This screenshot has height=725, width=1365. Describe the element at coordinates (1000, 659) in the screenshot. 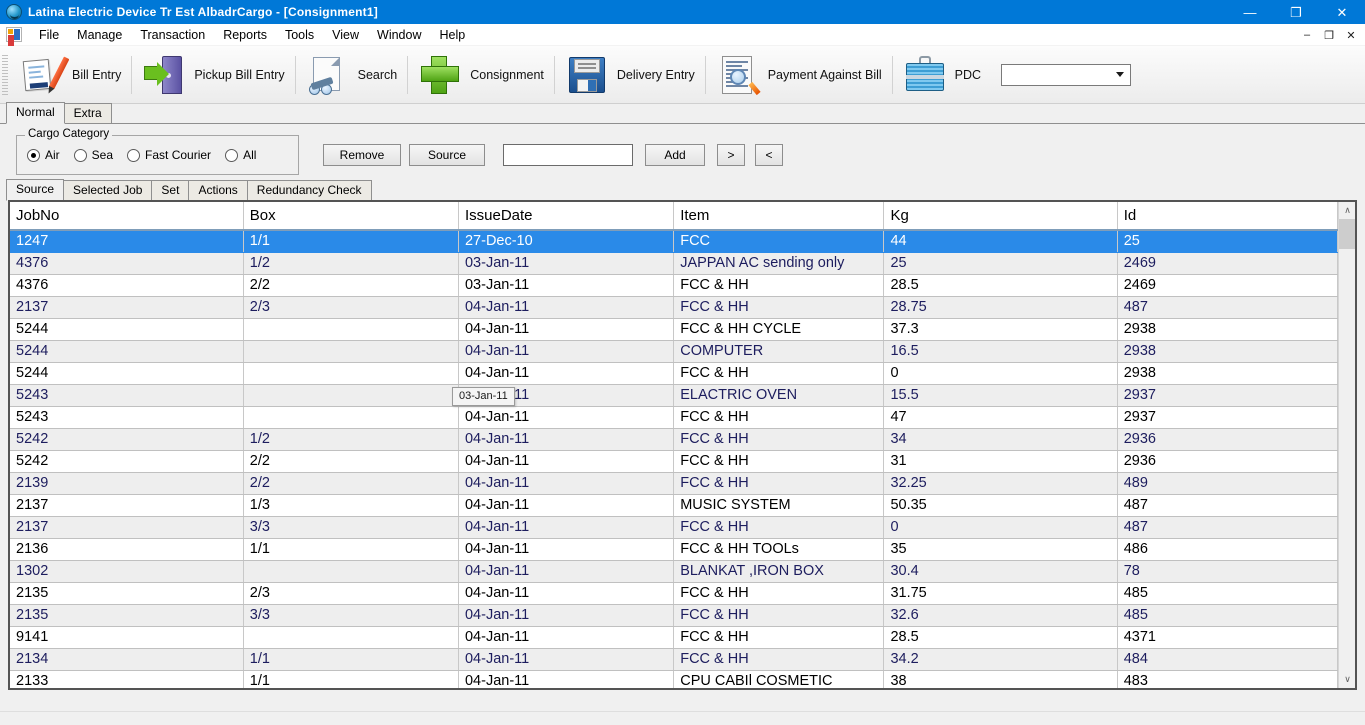

I see `cell-kg: 34.2` at that location.